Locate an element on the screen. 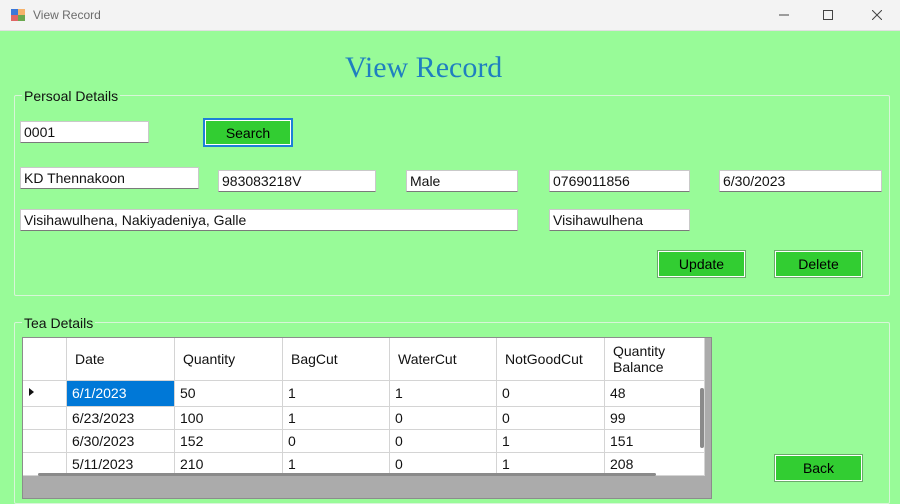 Image resolution: width=900 pixels, height=504 pixels. maximize-icon is located at coordinates (828, 15).